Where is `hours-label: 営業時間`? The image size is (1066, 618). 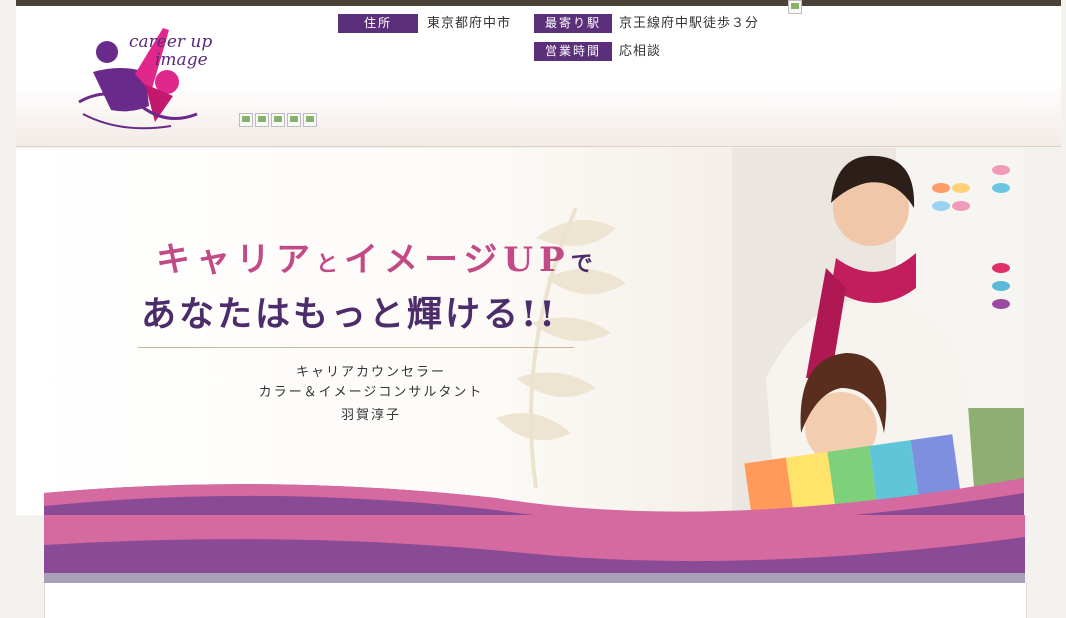
hours-label: 営業時間 is located at coordinates (573, 51).